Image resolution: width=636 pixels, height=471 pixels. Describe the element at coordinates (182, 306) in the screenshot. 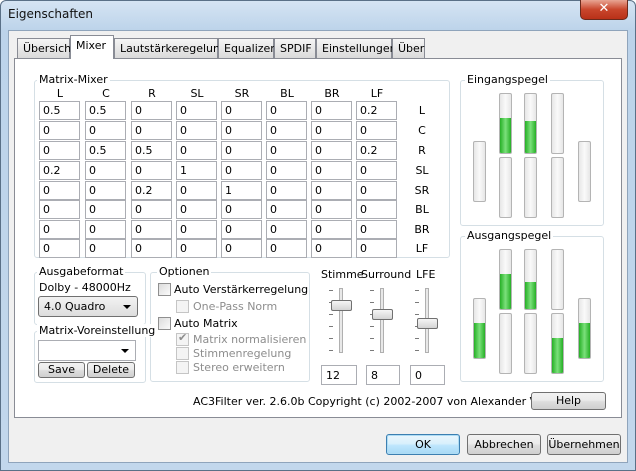

I see `one-pass-checkbox` at that location.